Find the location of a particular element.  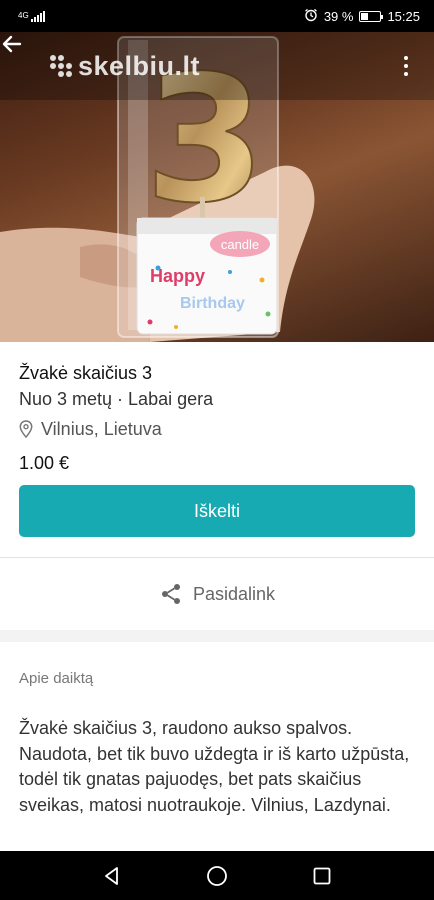

square-recents-icon is located at coordinates (322, 875).